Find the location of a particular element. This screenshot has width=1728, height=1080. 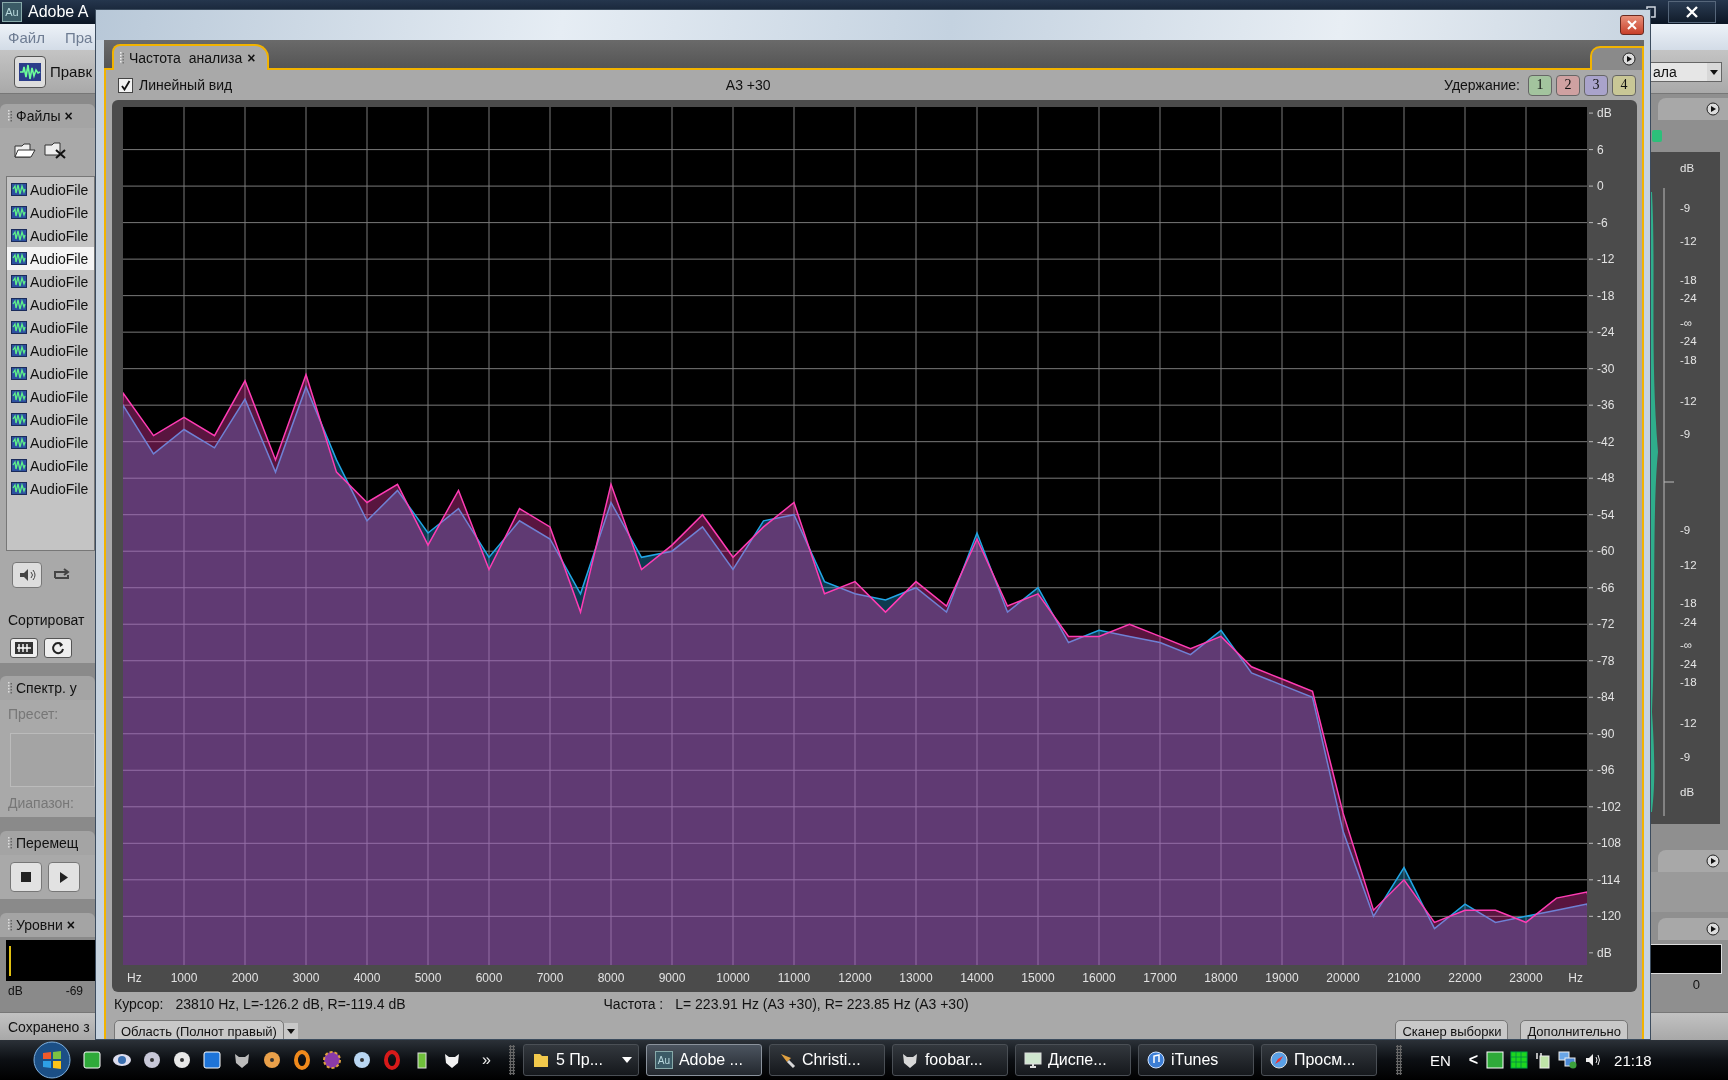

close-icon is located at coordinates (1632, 25).